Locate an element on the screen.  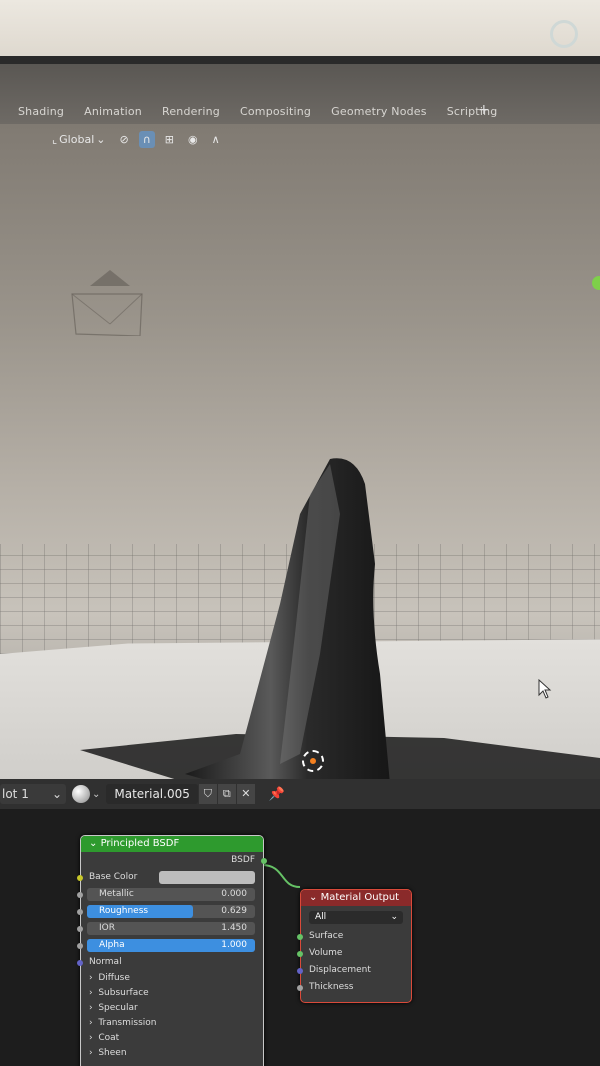
orientation-icon: ⌞ is located at coordinates (55, 139).